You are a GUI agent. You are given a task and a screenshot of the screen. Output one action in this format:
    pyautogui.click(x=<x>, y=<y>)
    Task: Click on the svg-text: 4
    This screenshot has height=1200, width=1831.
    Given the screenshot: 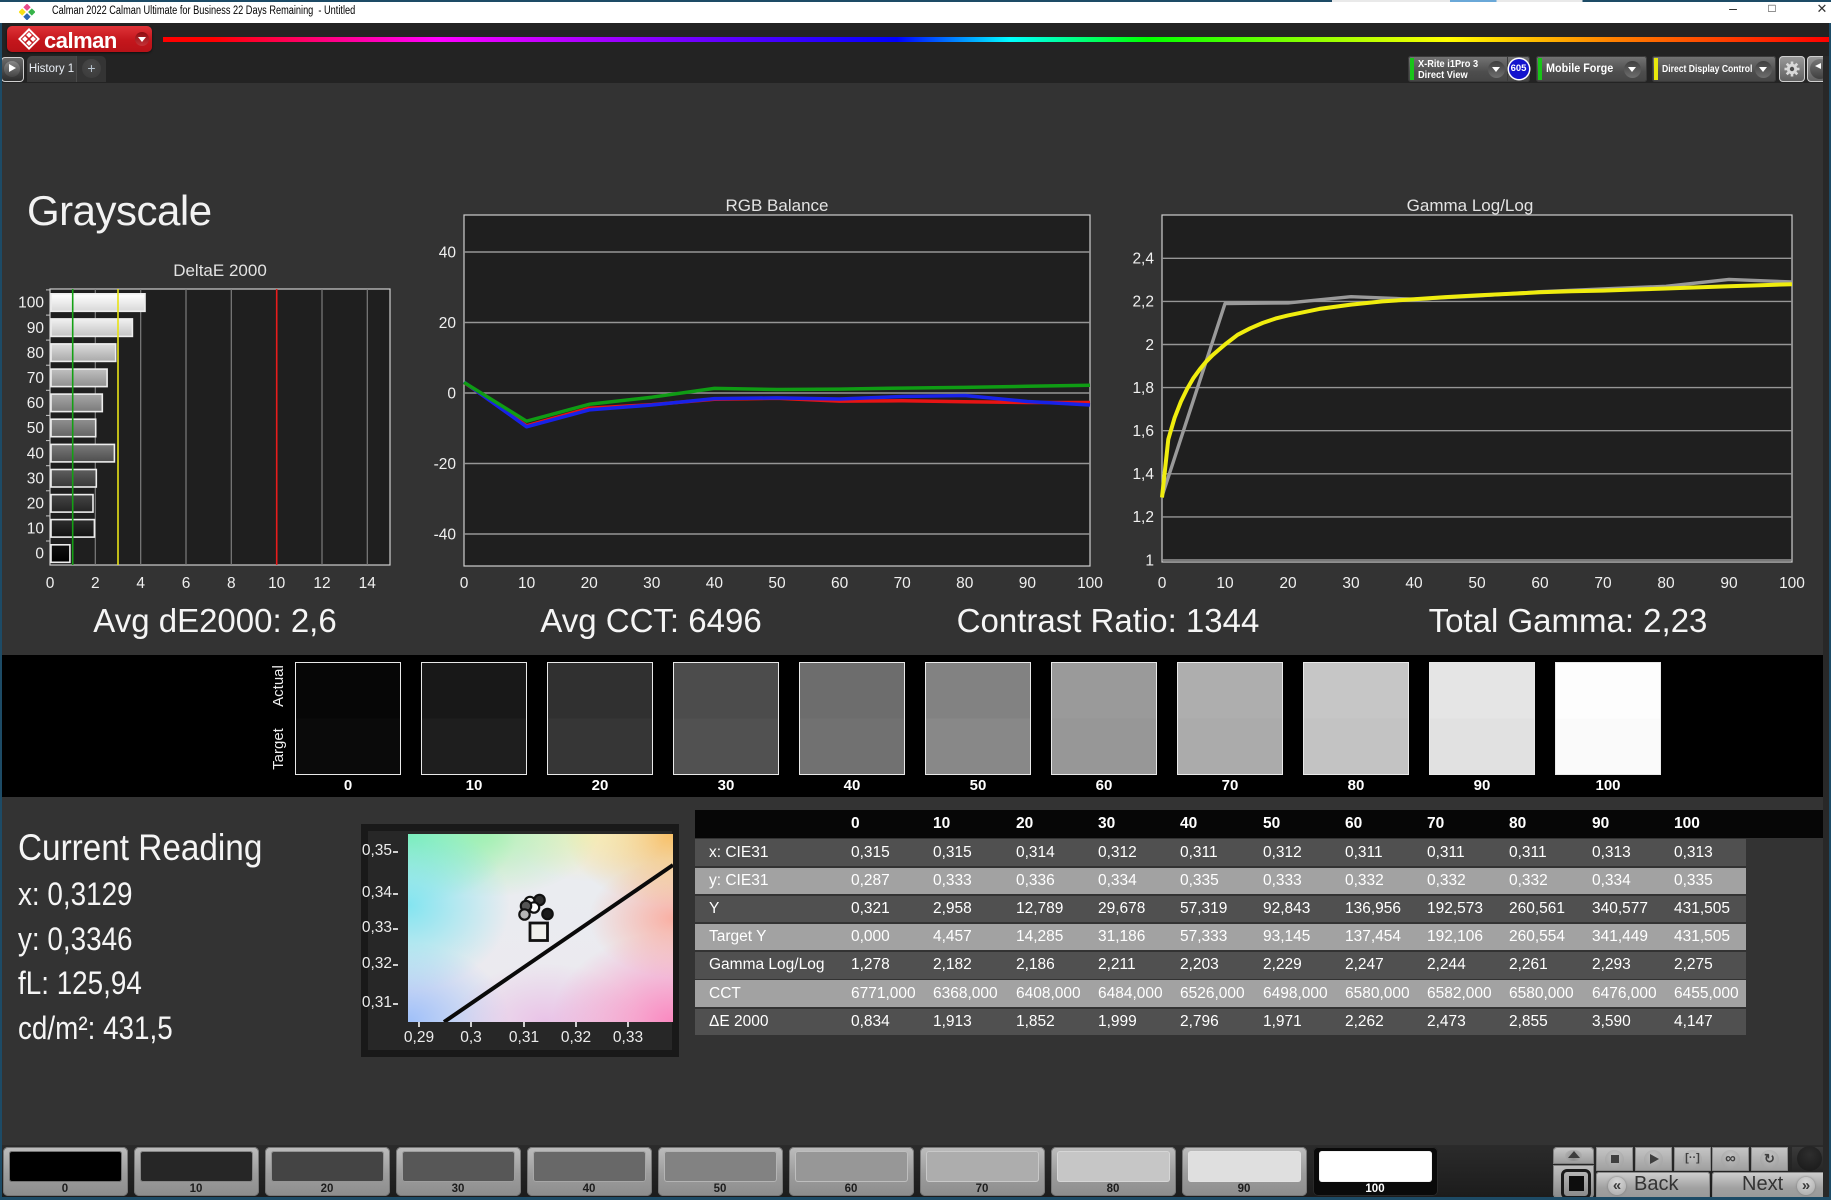 What is the action you would take?
    pyautogui.click(x=140, y=583)
    